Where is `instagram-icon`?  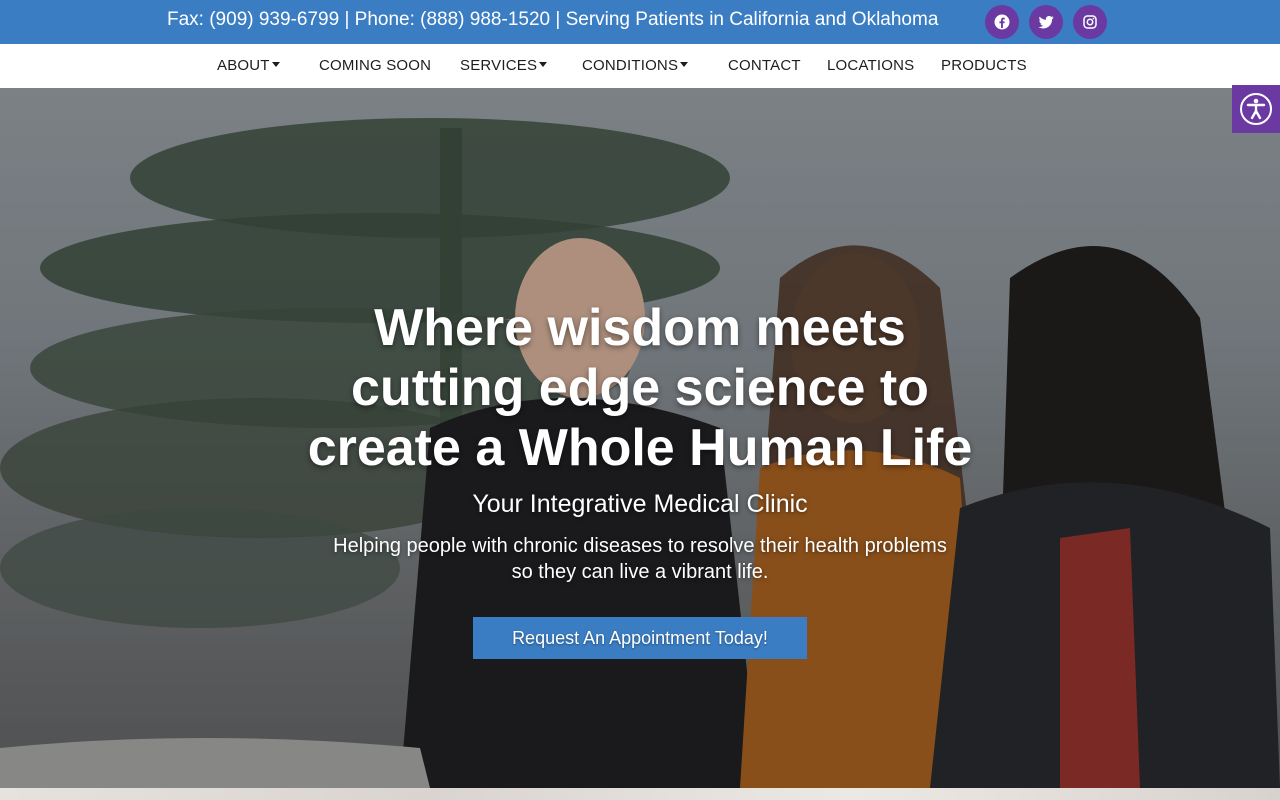
instagram-icon is located at coordinates (1090, 22).